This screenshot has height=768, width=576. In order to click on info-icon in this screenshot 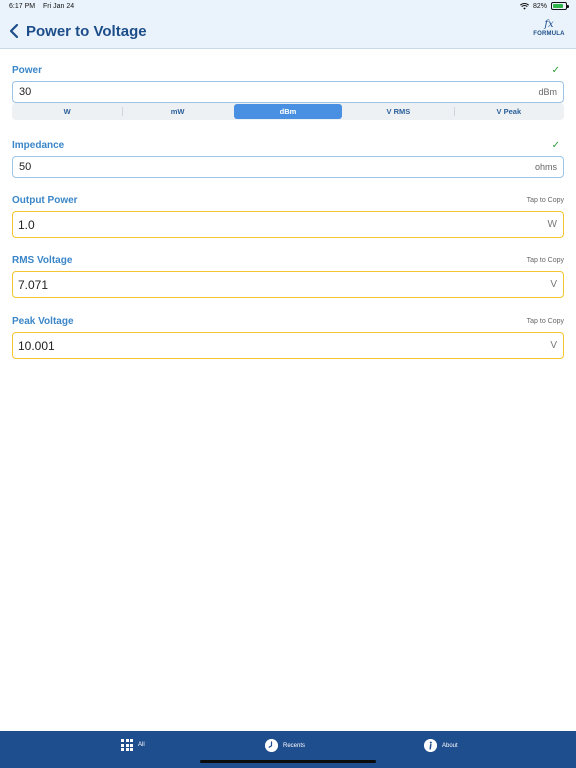, I will do `click(430, 745)`.